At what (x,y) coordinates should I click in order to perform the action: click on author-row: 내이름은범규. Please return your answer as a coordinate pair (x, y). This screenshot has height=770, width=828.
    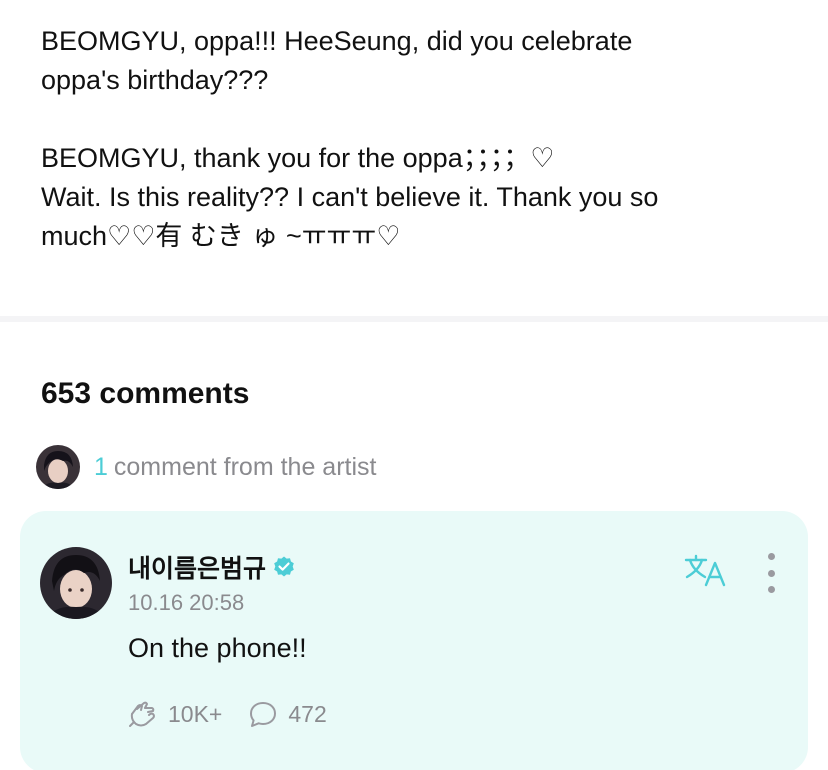
    Looking at the image, I should click on (212, 567).